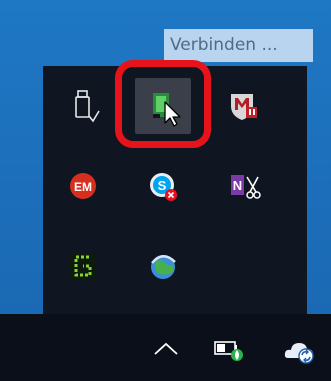  I want to click on em-client-label: EM, so click(83, 187).